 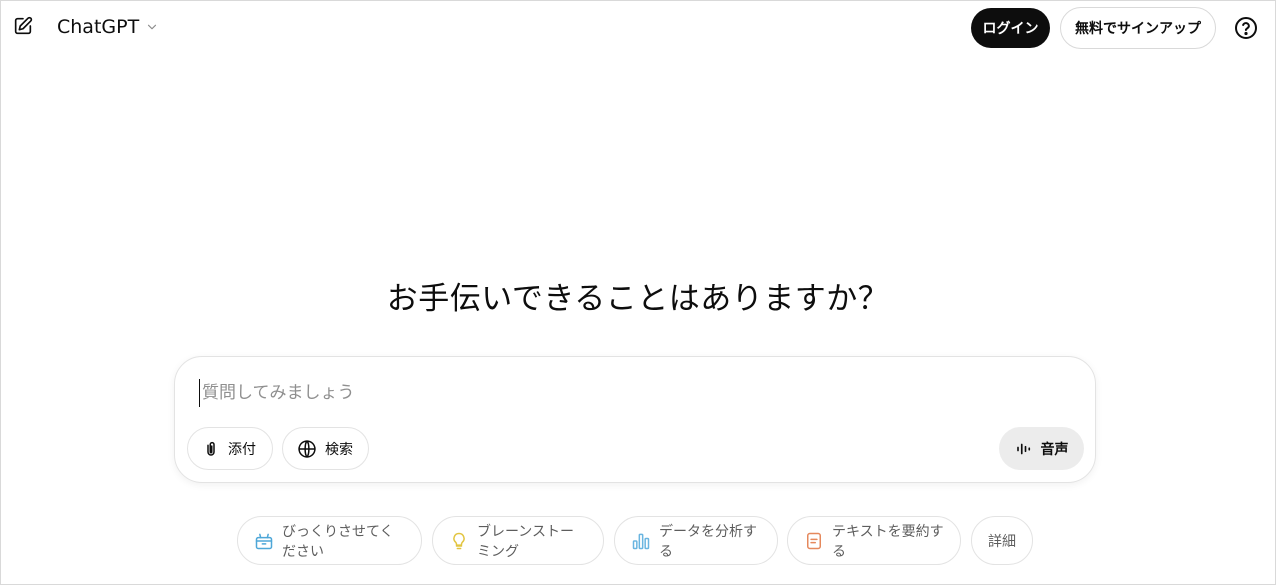 I want to click on suggestion-summarize-text: テキストを要約する, so click(x=874, y=540).